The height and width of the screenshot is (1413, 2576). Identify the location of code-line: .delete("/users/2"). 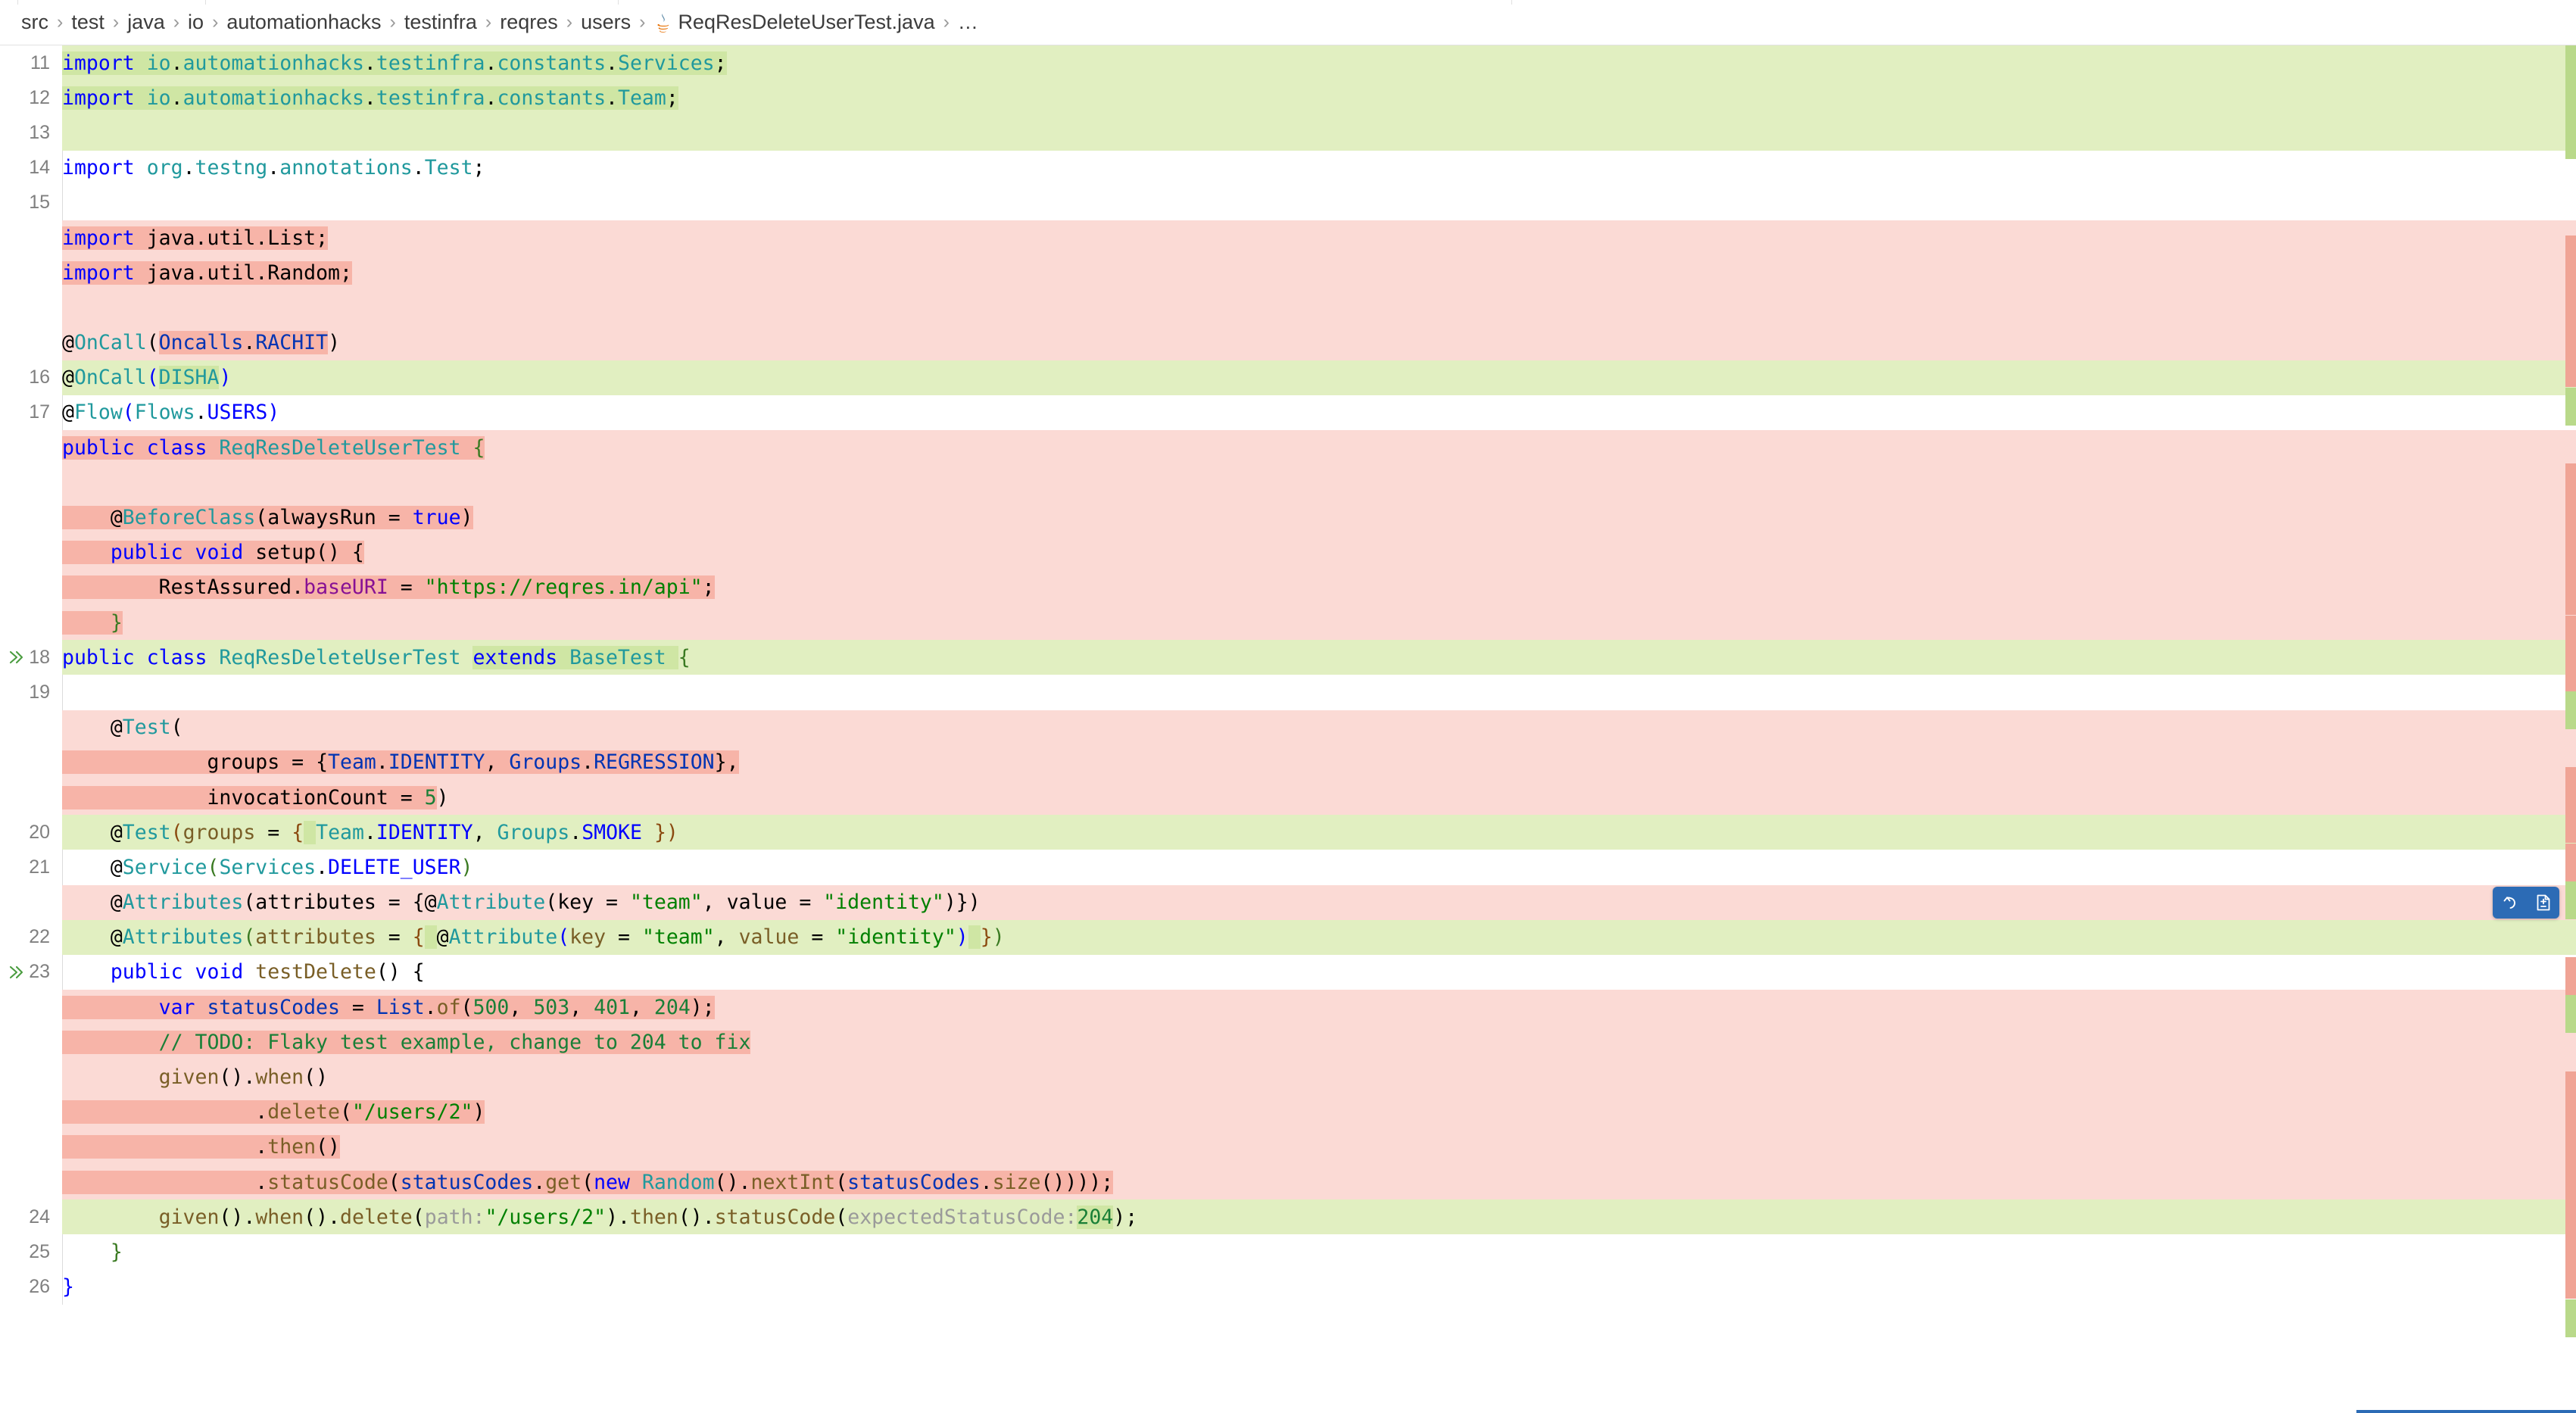
(1288, 1112).